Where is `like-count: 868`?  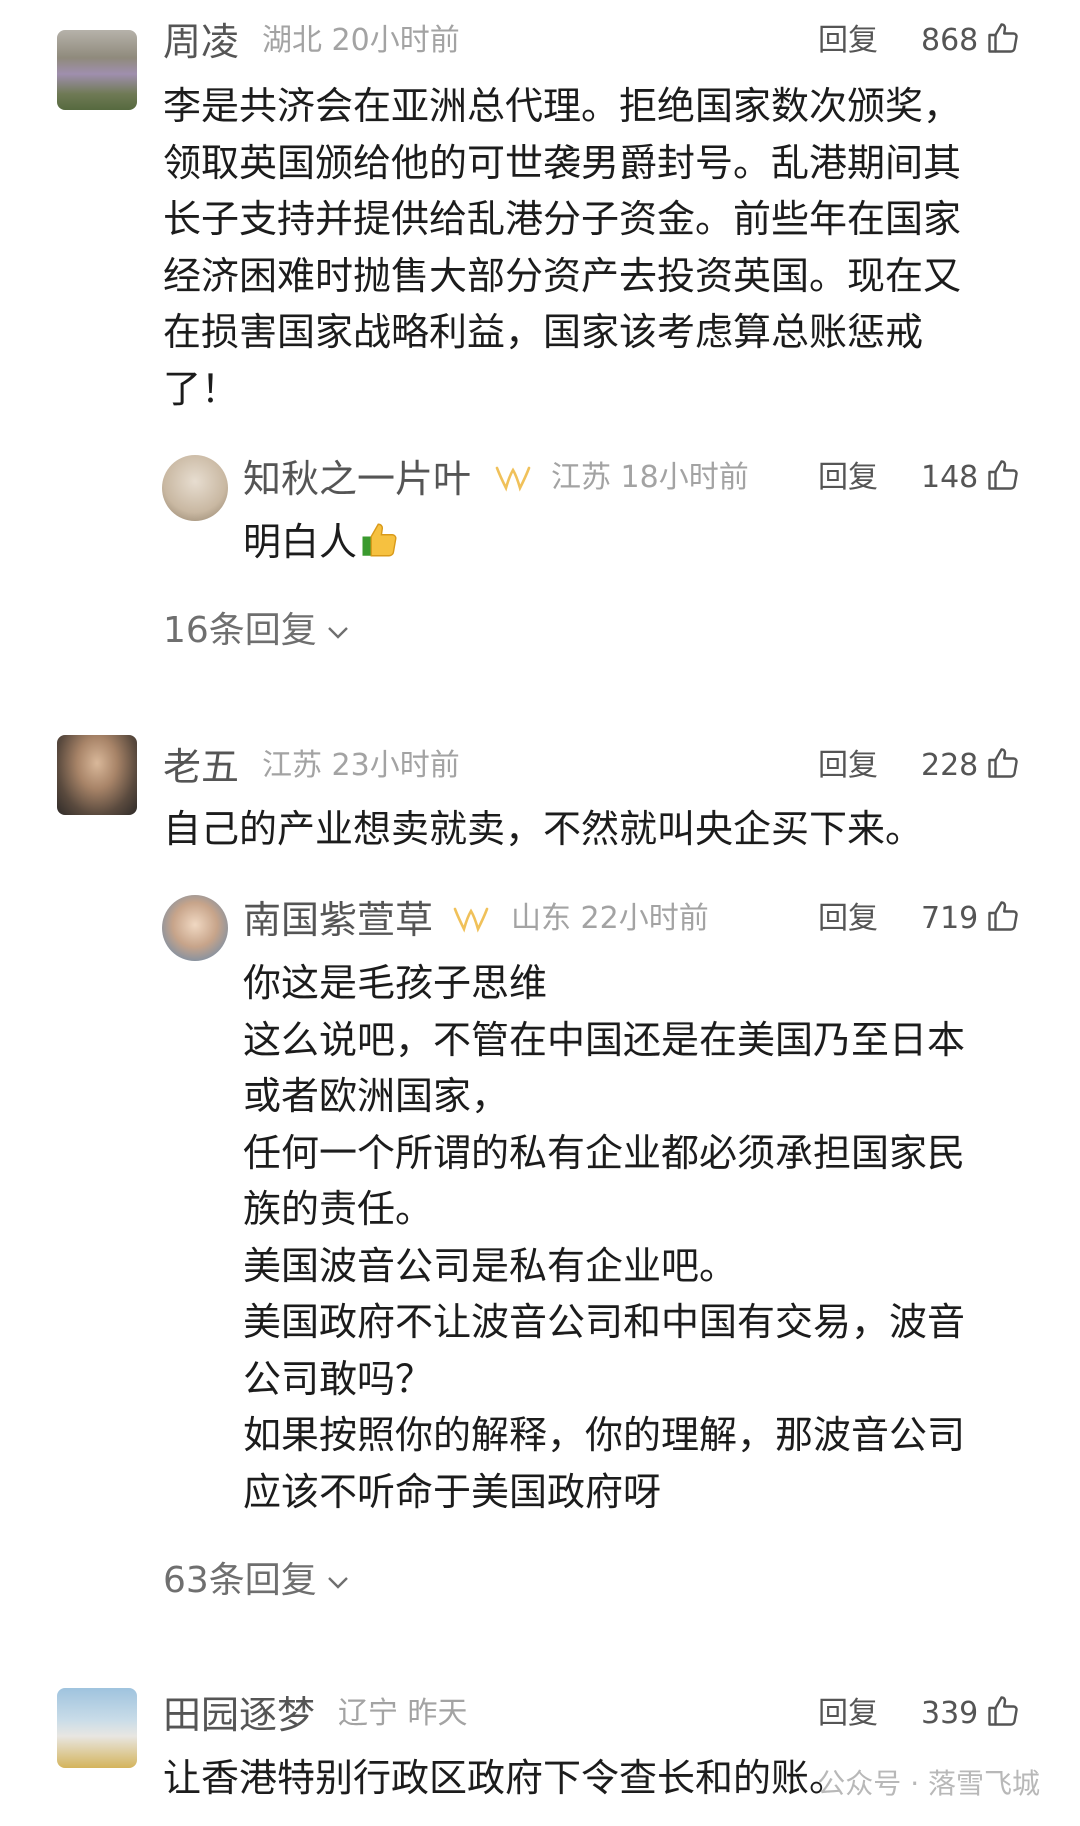
like-count: 868 is located at coordinates (950, 40).